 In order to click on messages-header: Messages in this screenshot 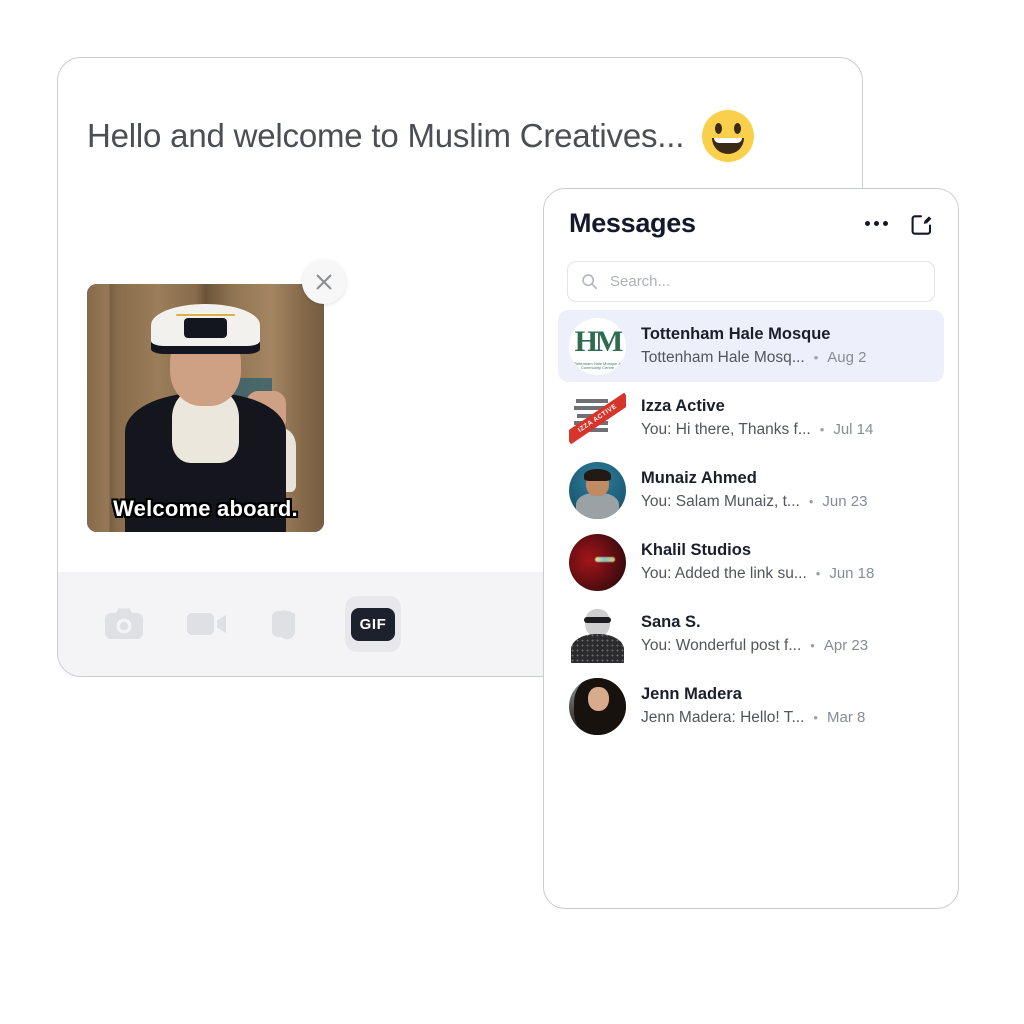, I will do `click(751, 214)`.